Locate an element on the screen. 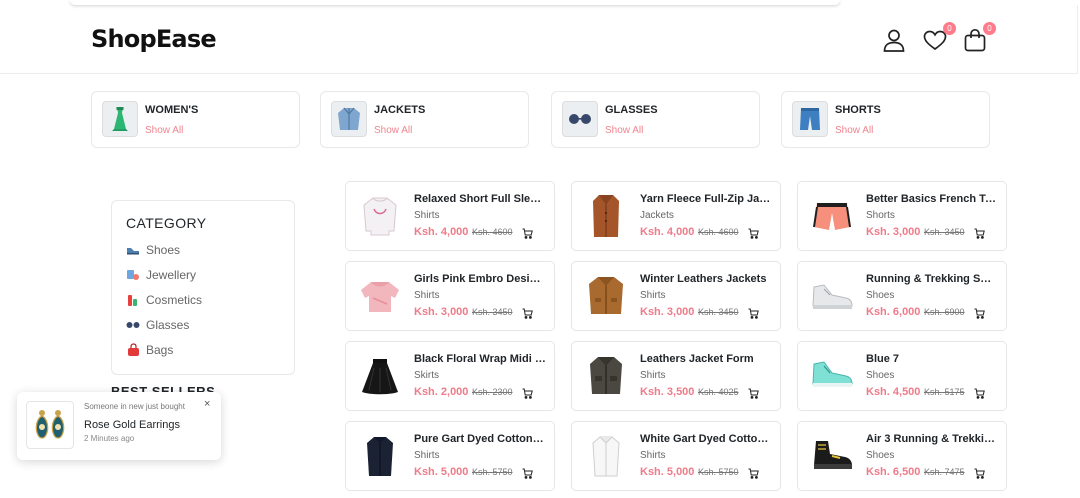 The width and height of the screenshot is (1080, 498). coat-icon is located at coordinates (606, 216).